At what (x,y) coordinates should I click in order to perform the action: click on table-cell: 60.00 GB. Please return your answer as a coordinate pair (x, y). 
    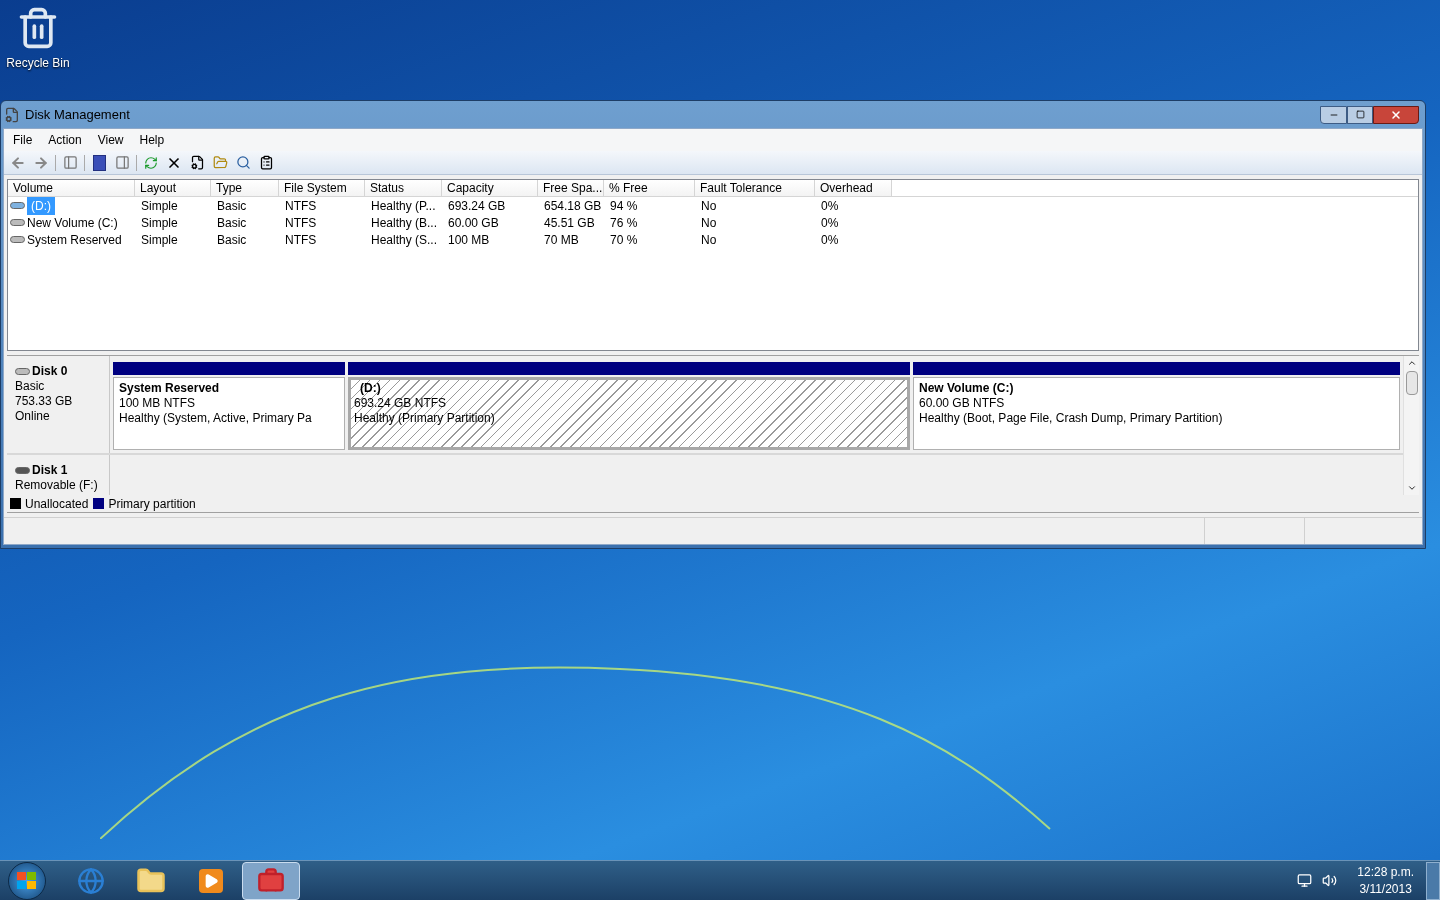
    Looking at the image, I should click on (473, 222).